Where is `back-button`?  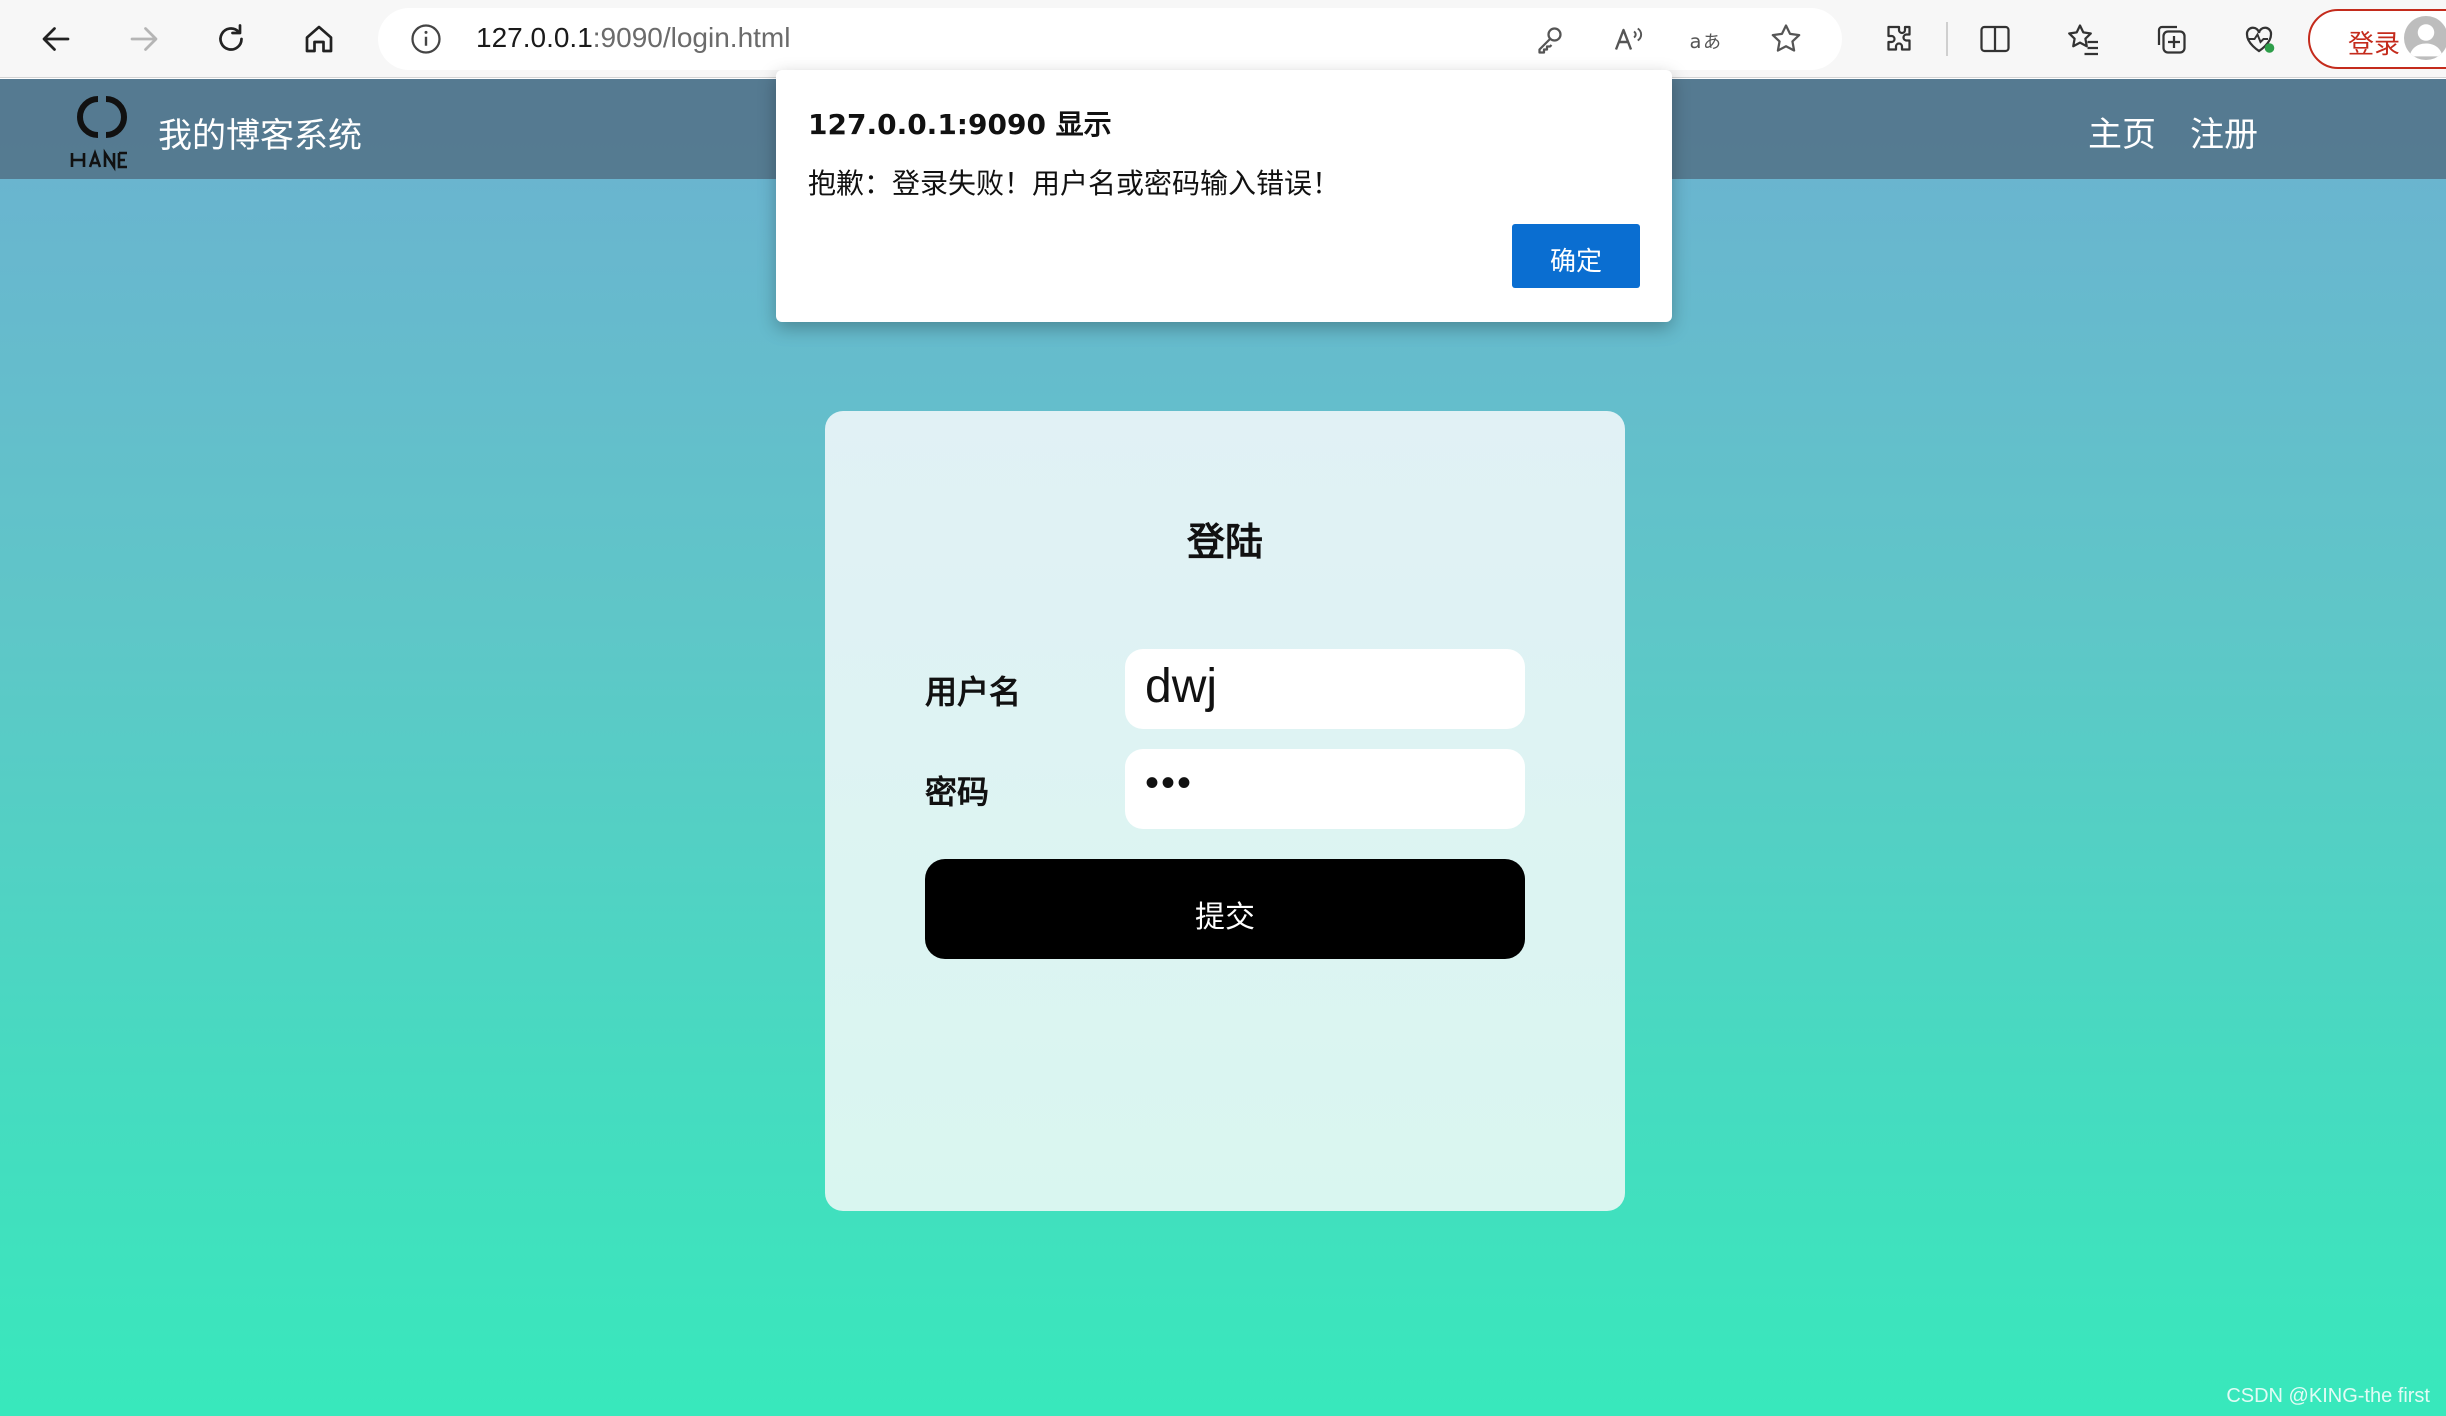 back-button is located at coordinates (56, 39).